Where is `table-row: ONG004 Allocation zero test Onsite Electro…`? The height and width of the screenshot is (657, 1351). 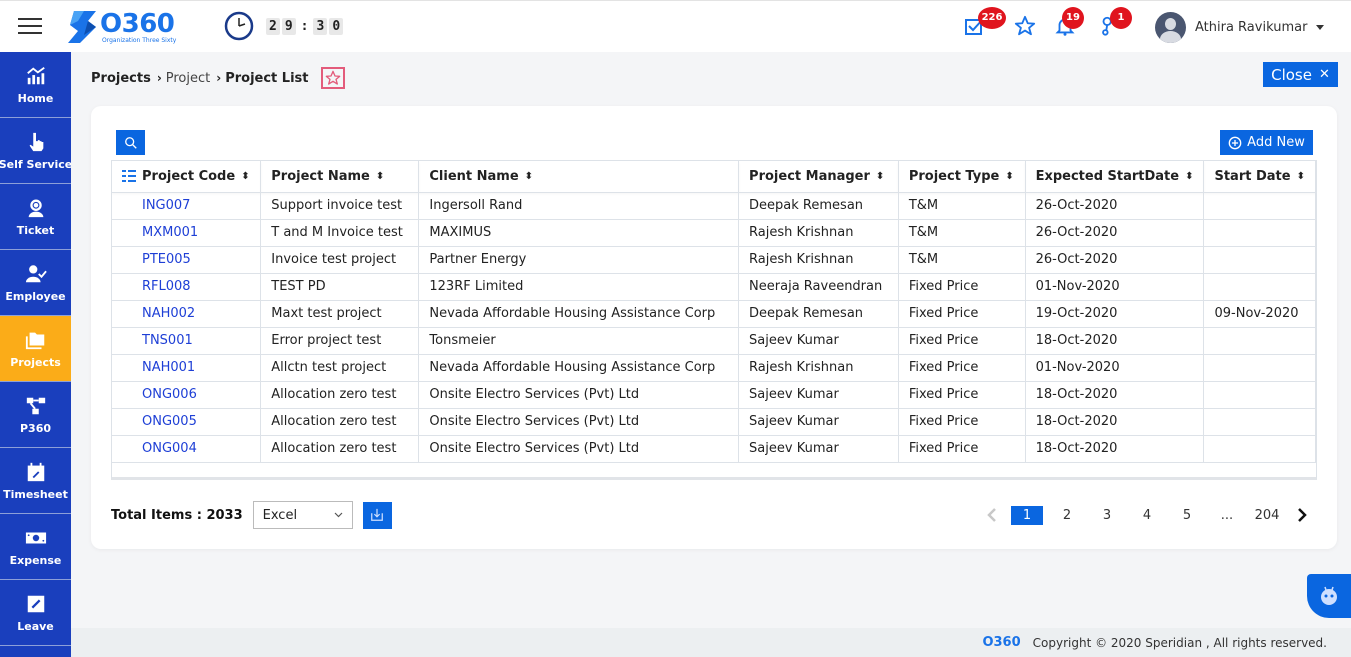 table-row: ONG004 Allocation zero test Onsite Electro… is located at coordinates (714, 448).